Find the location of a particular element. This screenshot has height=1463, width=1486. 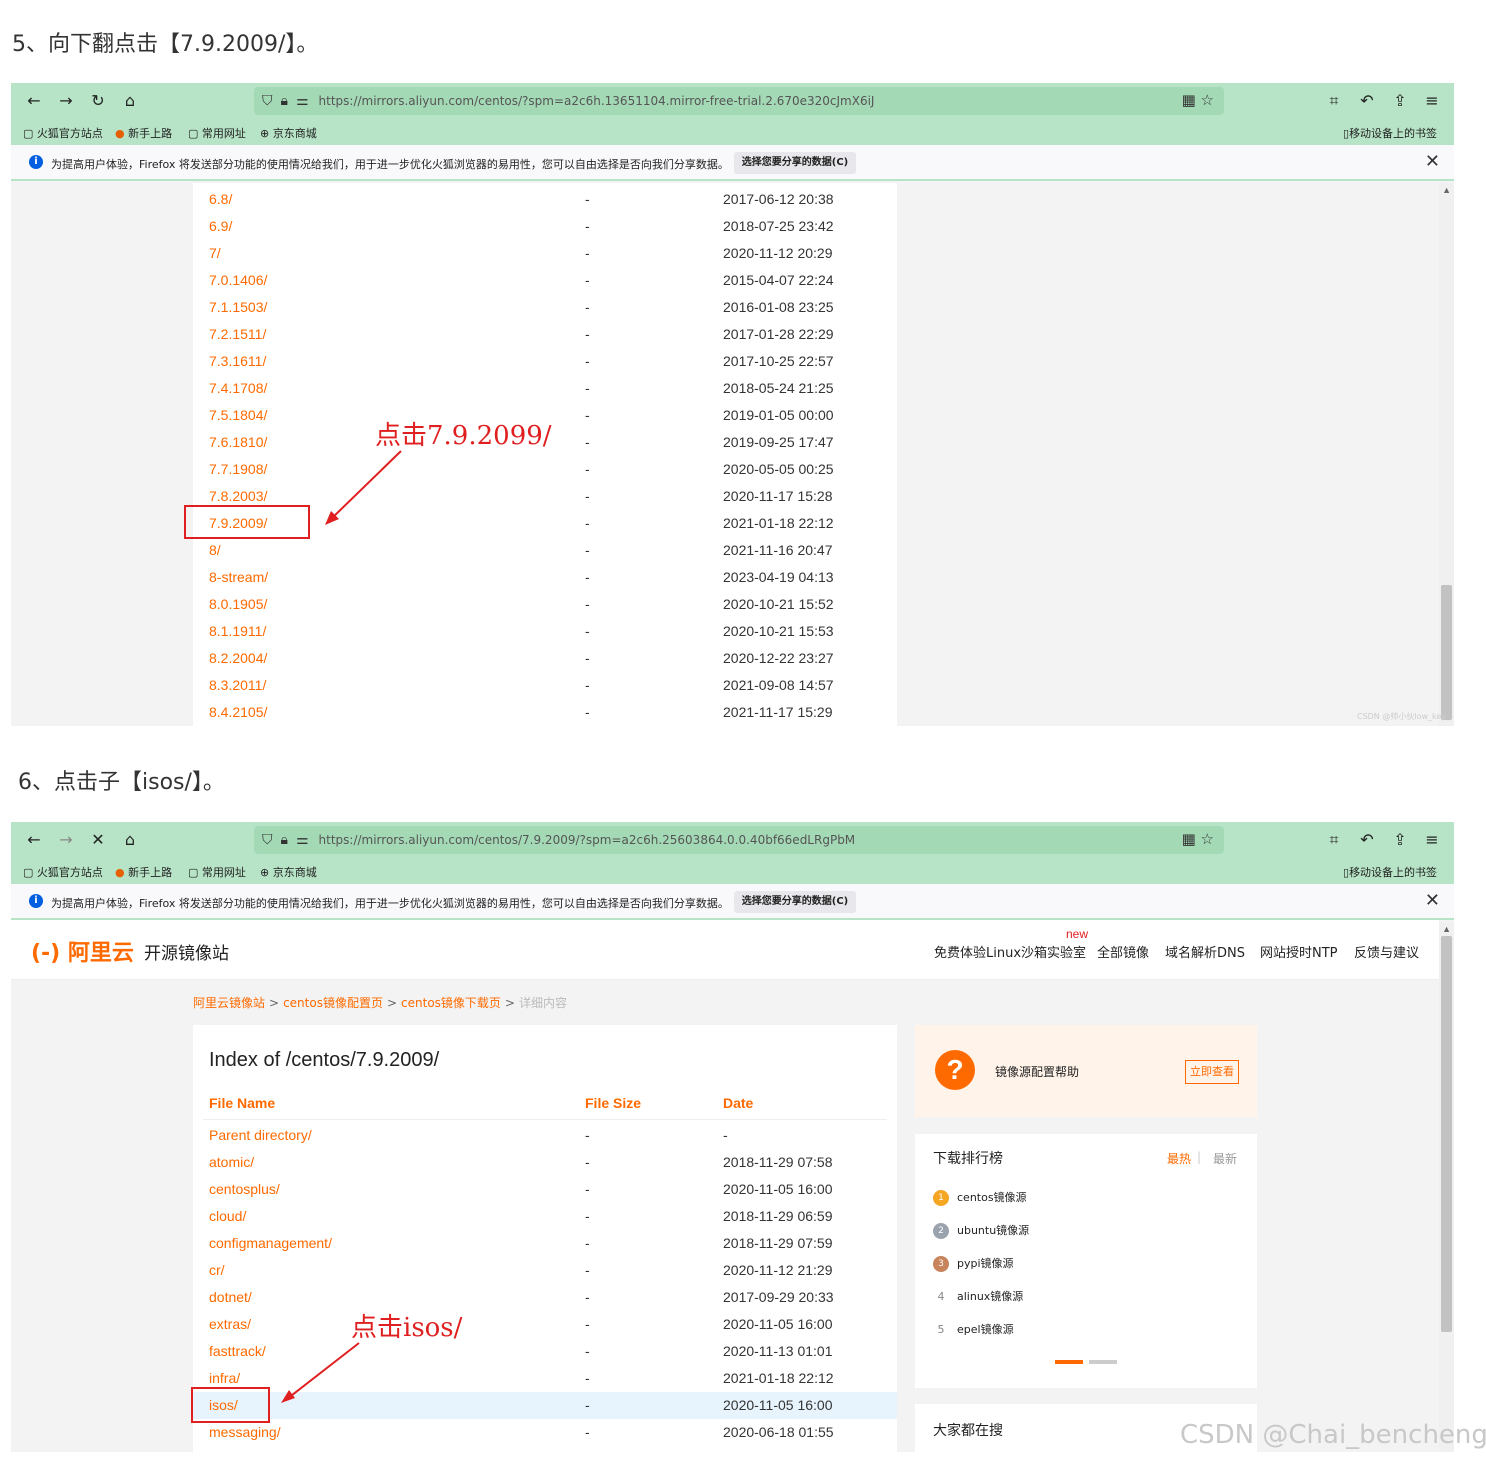

tab-hot: 最热 is located at coordinates (1179, 1158).